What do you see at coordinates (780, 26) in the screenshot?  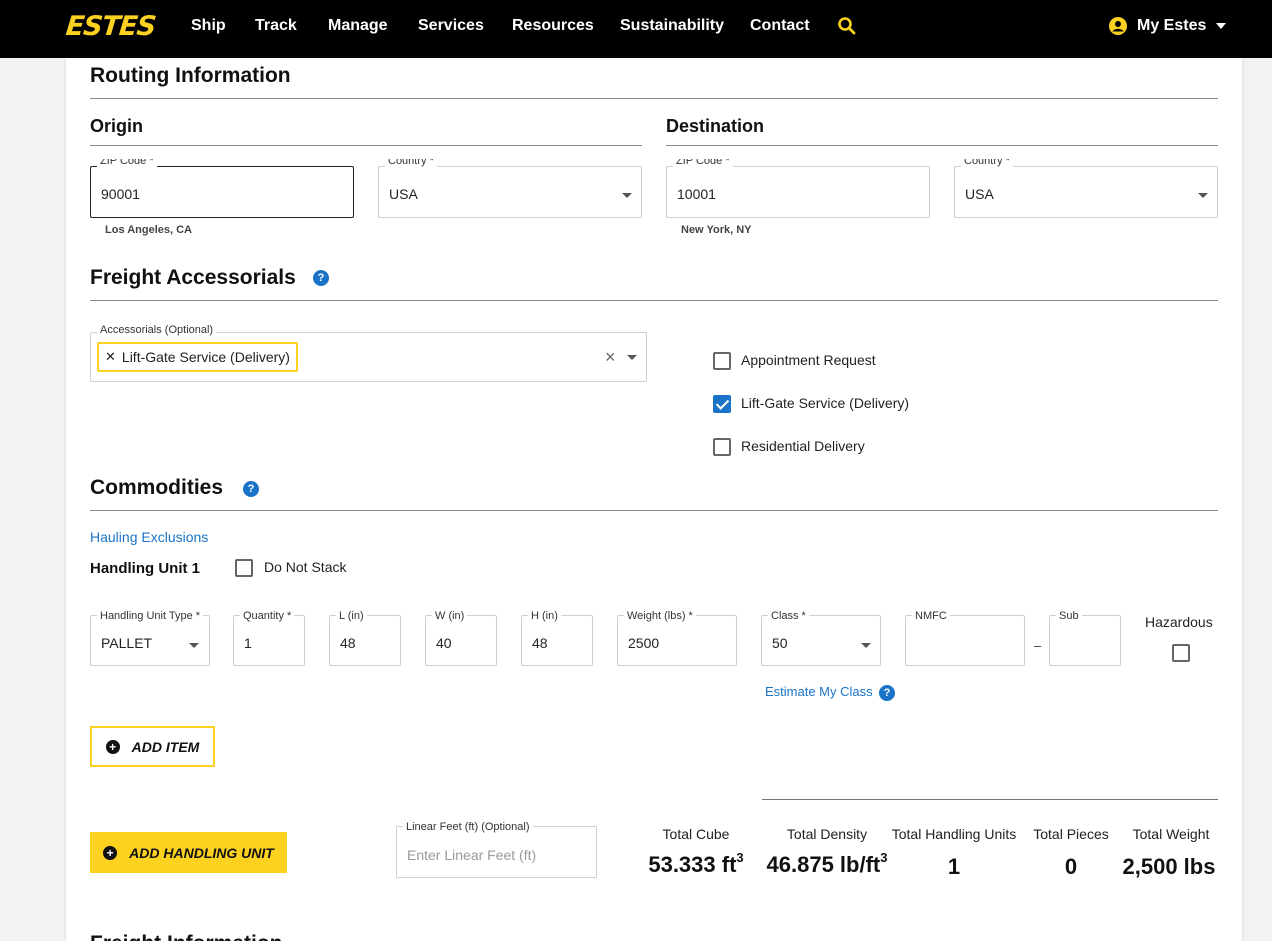 I see `nav-link-contact: Contact` at bounding box center [780, 26].